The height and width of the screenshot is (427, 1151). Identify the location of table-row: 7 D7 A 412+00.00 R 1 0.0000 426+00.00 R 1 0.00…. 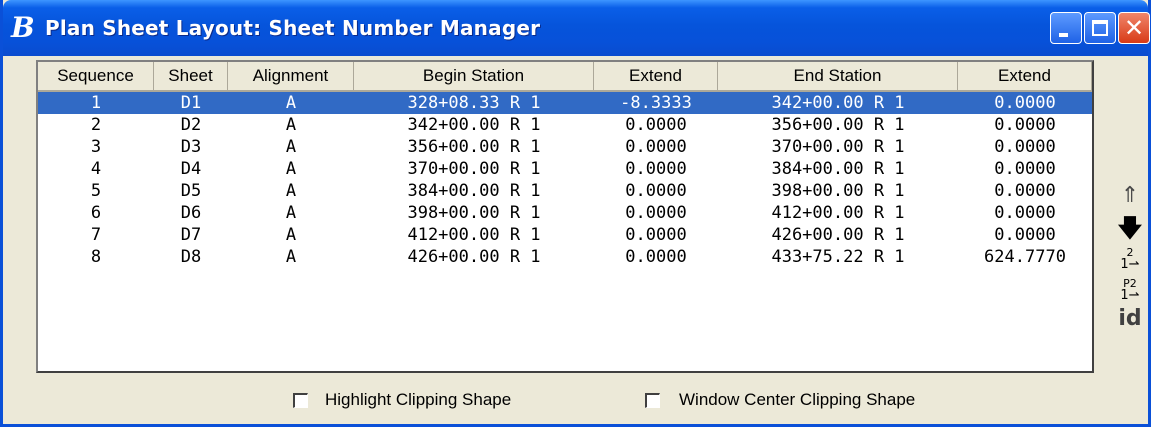
(565, 235).